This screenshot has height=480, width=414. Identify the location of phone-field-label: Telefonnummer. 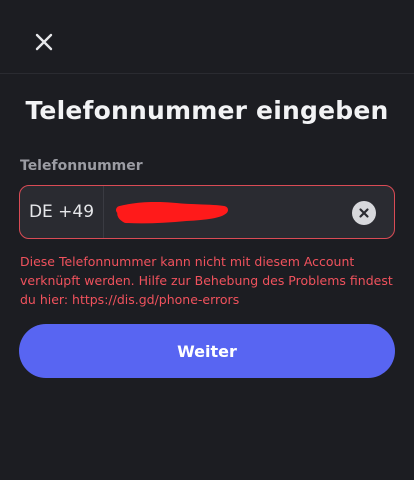
(81, 166).